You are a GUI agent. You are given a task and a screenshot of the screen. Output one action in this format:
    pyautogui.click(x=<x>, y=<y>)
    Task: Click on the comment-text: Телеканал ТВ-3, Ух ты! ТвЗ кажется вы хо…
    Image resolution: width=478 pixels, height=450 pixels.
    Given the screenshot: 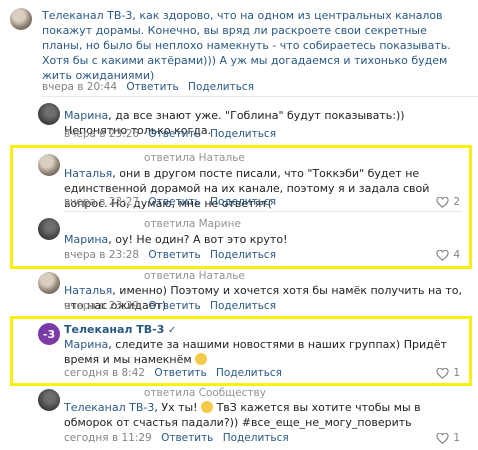 What is the action you would take?
    pyautogui.click(x=264, y=415)
    